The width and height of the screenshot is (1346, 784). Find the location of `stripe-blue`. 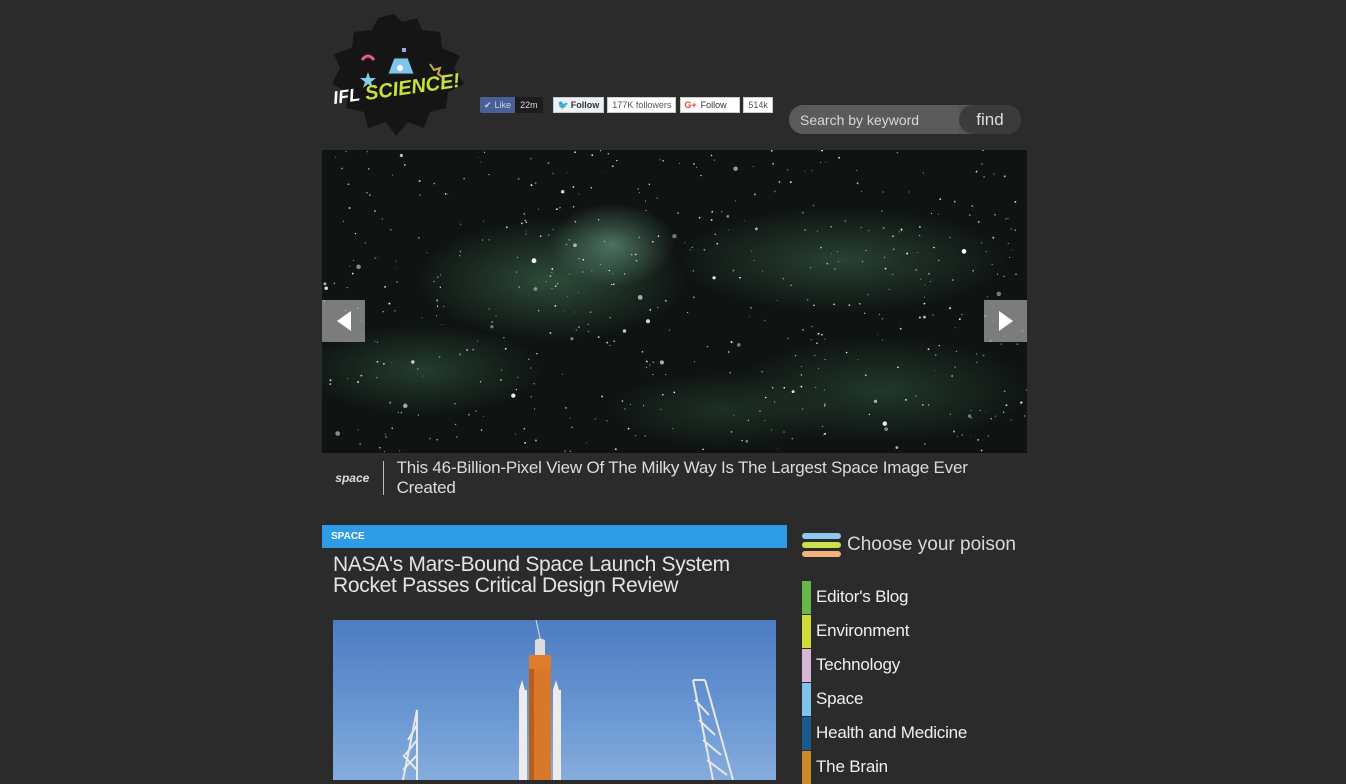

stripe-blue is located at coordinates (821, 536).